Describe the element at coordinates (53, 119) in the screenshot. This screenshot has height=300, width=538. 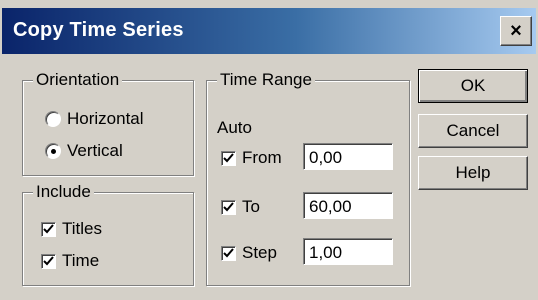
I see `radio-button-icon` at that location.